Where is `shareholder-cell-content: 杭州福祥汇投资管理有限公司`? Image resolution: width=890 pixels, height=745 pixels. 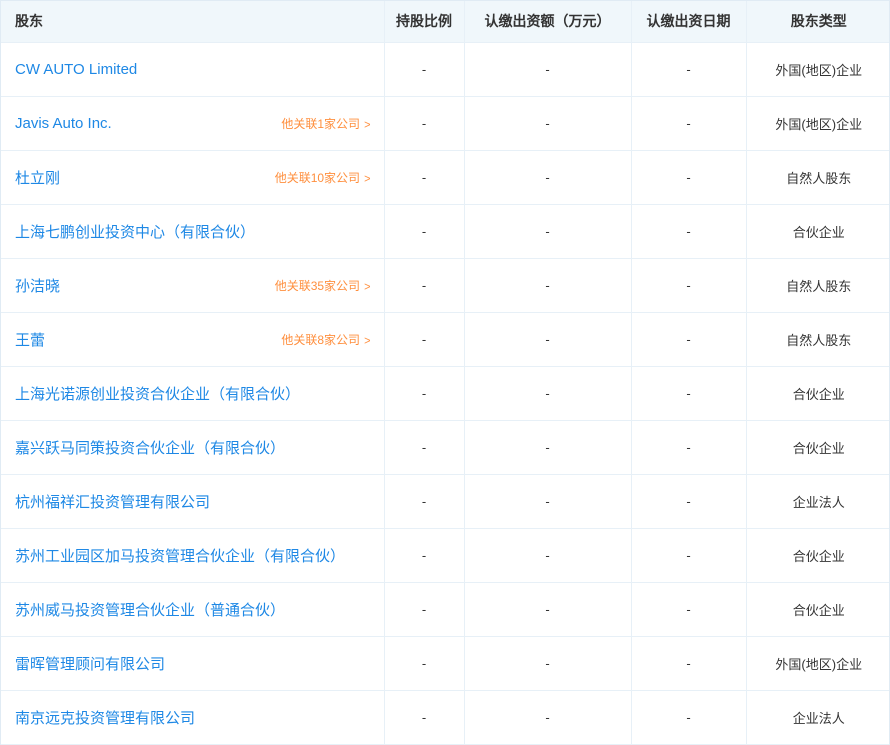
shareholder-cell-content: 杭州福祥汇投资管理有限公司 is located at coordinates (193, 501).